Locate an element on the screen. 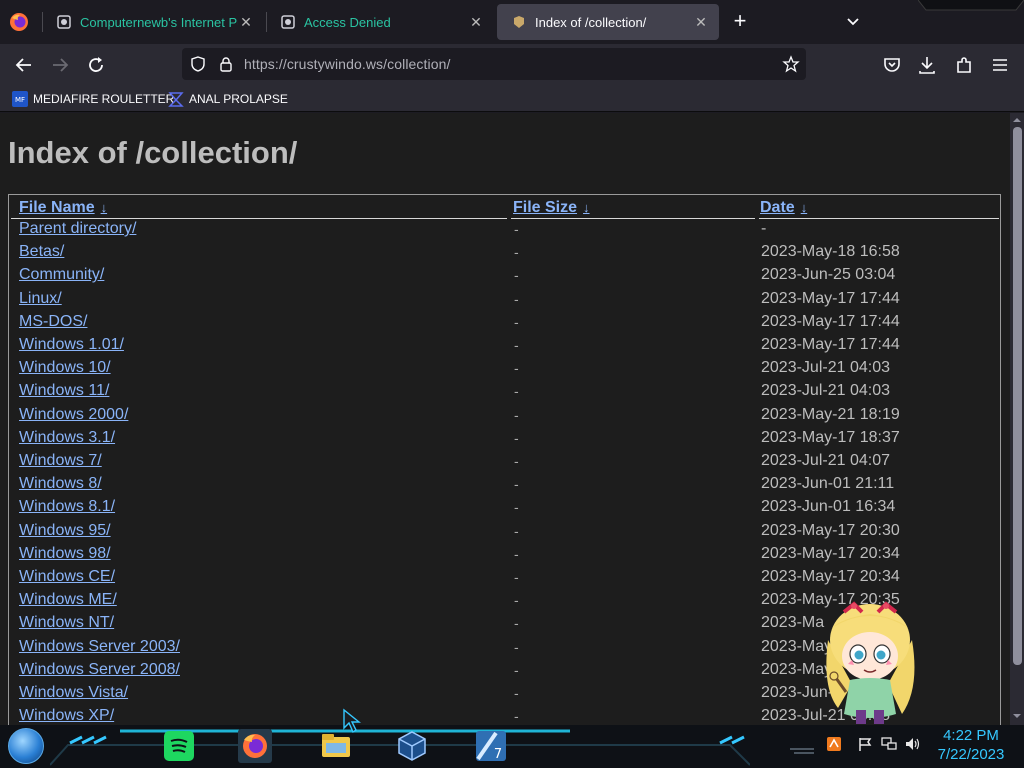 Image resolution: width=1024 pixels, height=768 pixels. chevron-down-icon is located at coordinates (853, 22).